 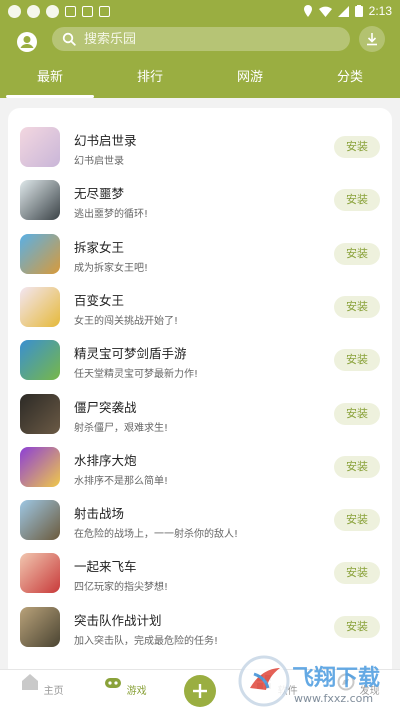 I want to click on game-row: 僵尸突袭战射杀僵尸，艰难求生! 安装, so click(x=200, y=414).